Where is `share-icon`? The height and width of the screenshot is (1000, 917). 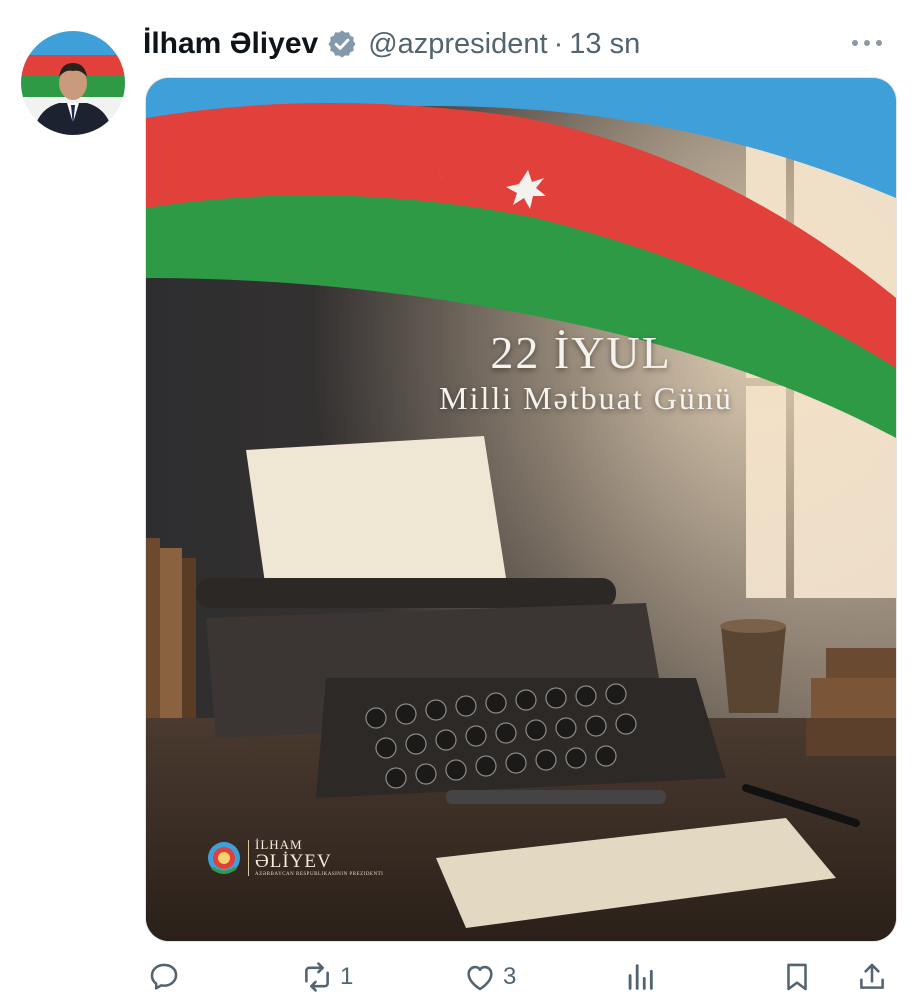 share-icon is located at coordinates (872, 976).